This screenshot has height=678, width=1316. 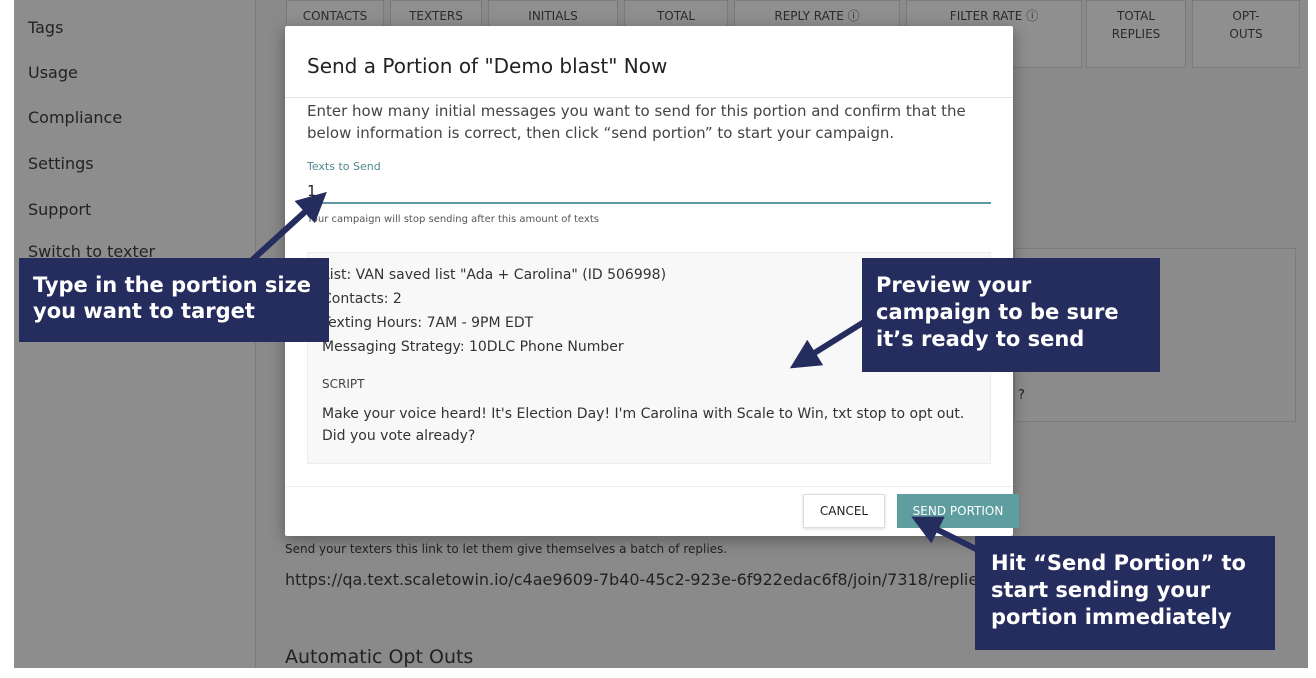 I want to click on stat-label: TEXTERS, so click(x=436, y=16).